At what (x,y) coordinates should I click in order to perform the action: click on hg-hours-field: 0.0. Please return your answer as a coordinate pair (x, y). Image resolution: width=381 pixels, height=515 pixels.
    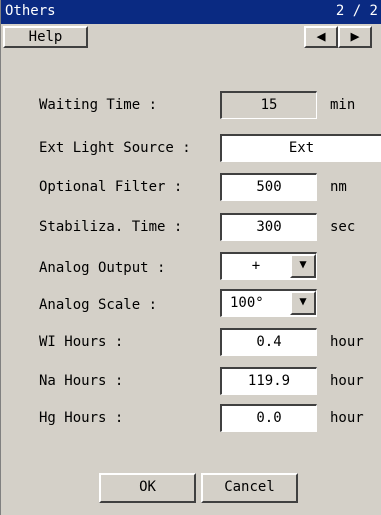
    Looking at the image, I should click on (268, 418).